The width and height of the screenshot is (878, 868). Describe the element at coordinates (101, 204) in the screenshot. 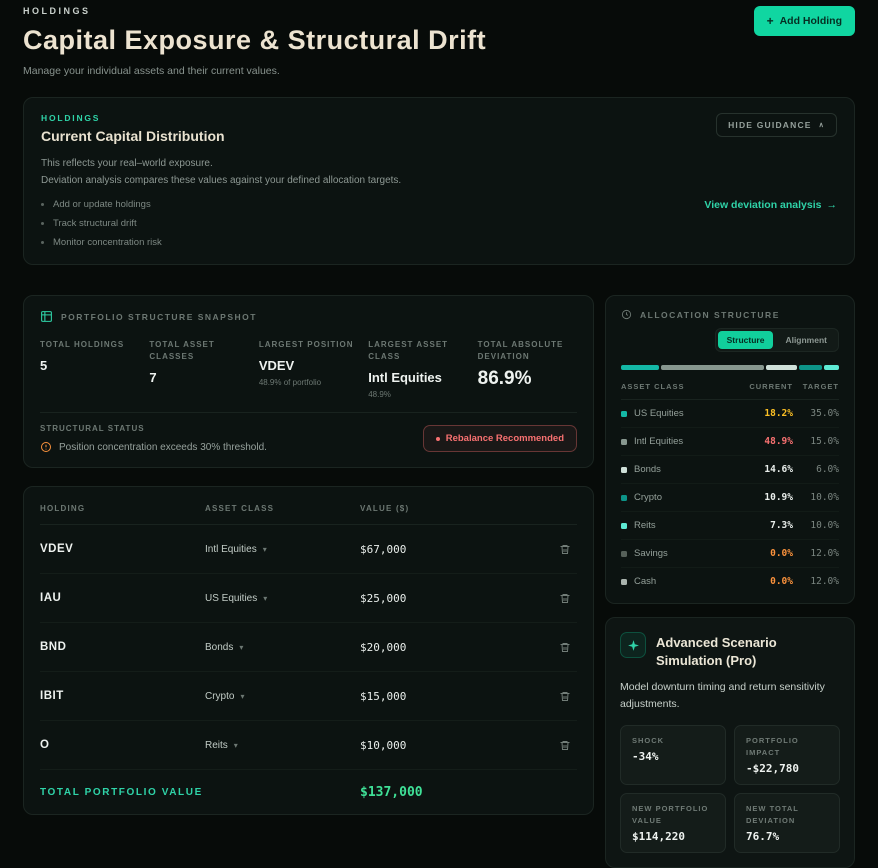

I see `guidance-bullet: Add or update holdings` at that location.